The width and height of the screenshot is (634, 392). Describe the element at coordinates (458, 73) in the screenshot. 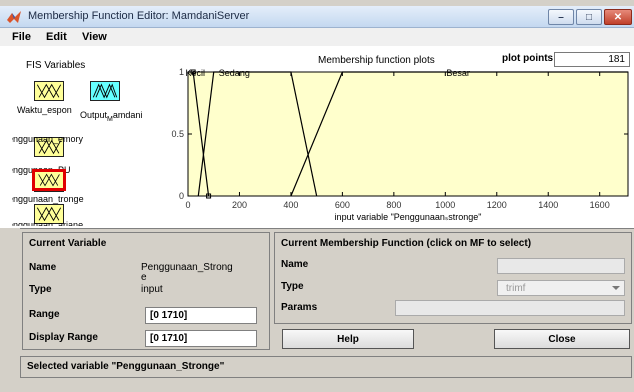

I see `mf-label-besar: Besar` at that location.